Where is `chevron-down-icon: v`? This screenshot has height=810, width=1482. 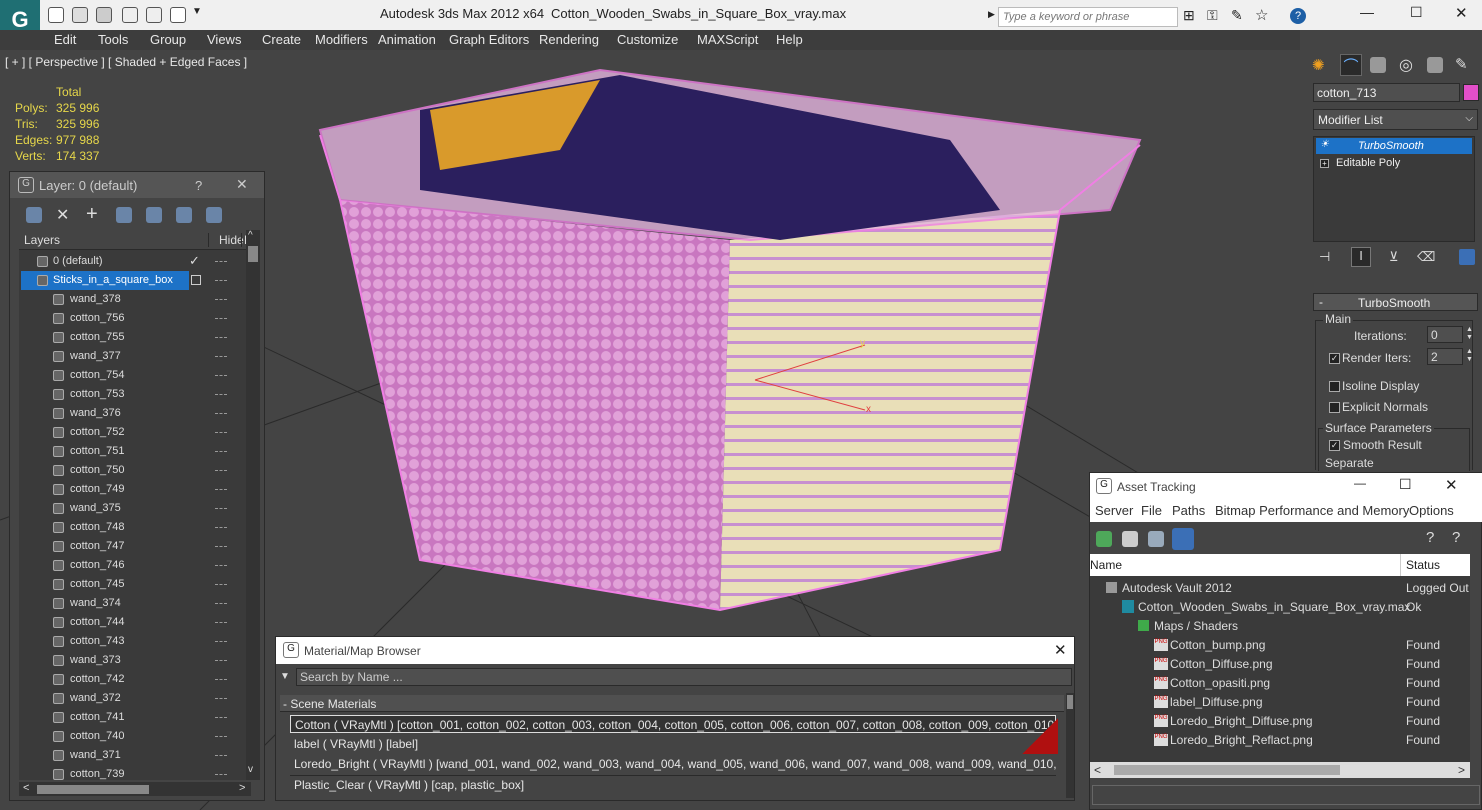
chevron-down-icon: v is located at coordinates (250, 769).